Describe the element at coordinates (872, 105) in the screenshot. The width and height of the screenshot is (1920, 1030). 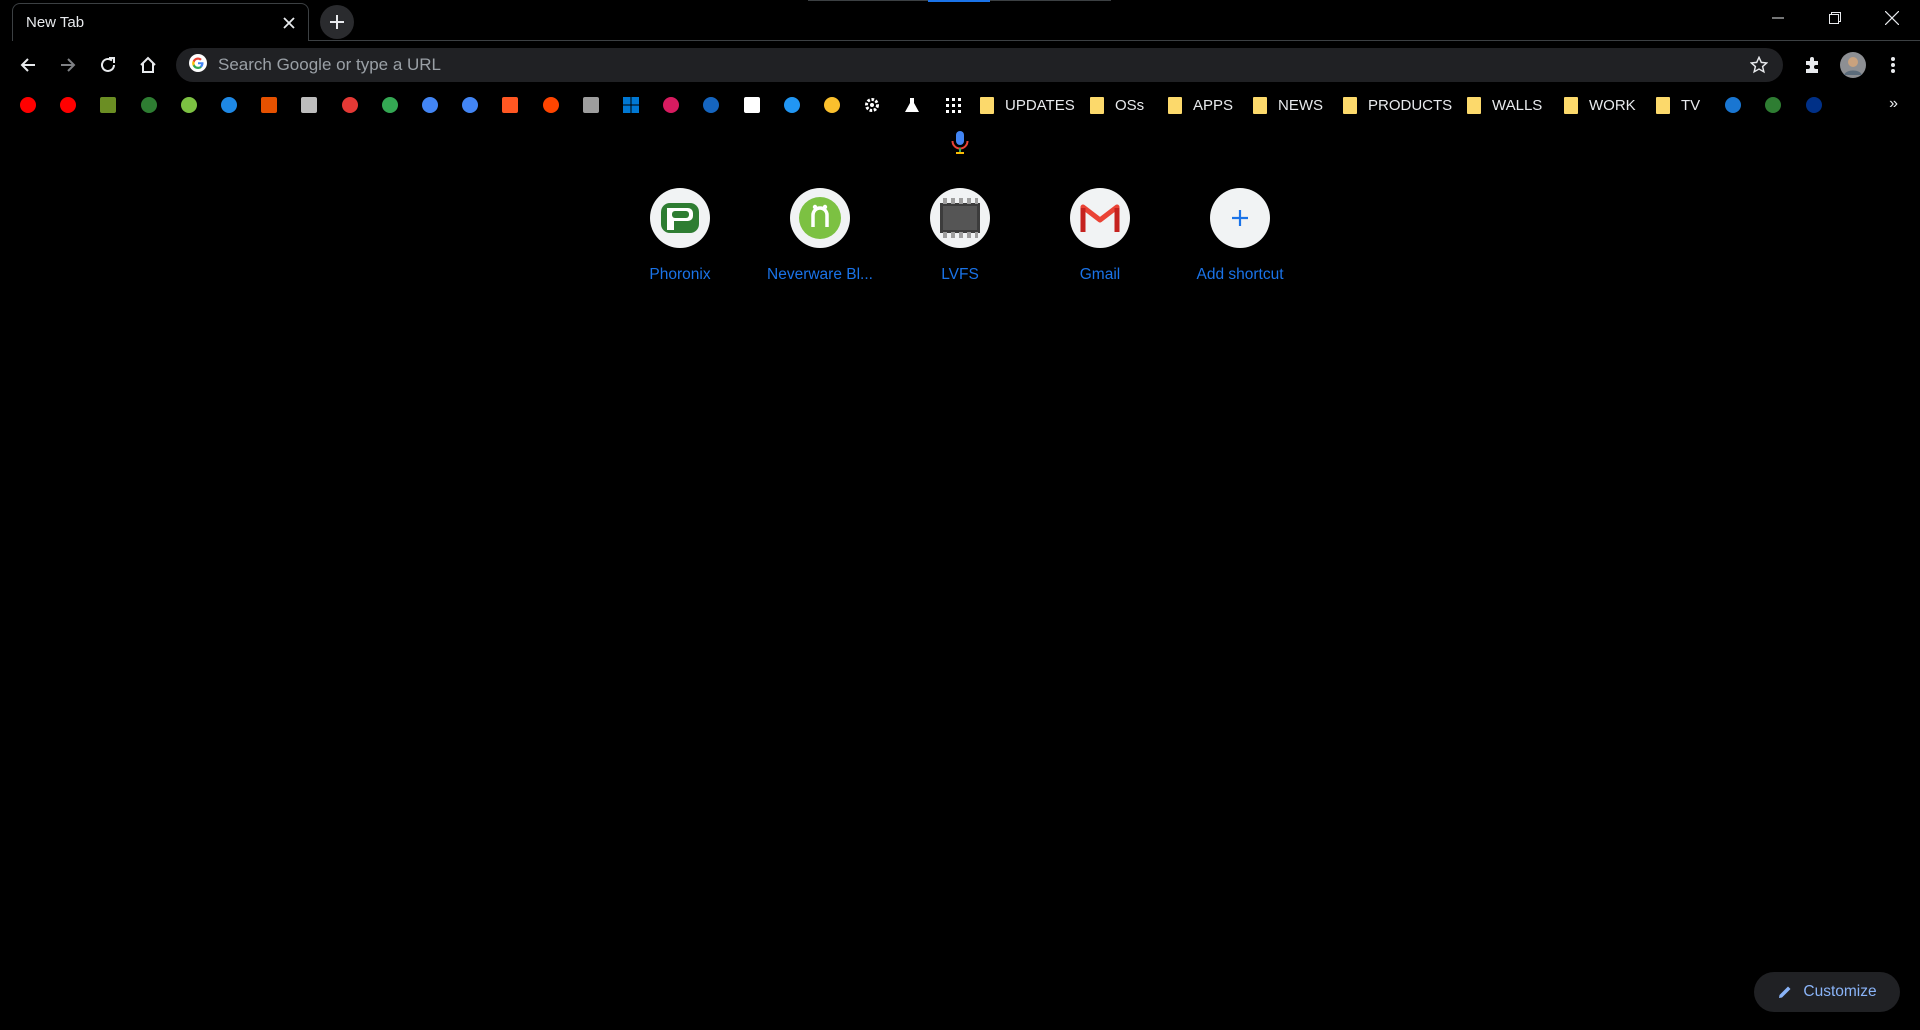
I see `settings-gear-icon` at that location.